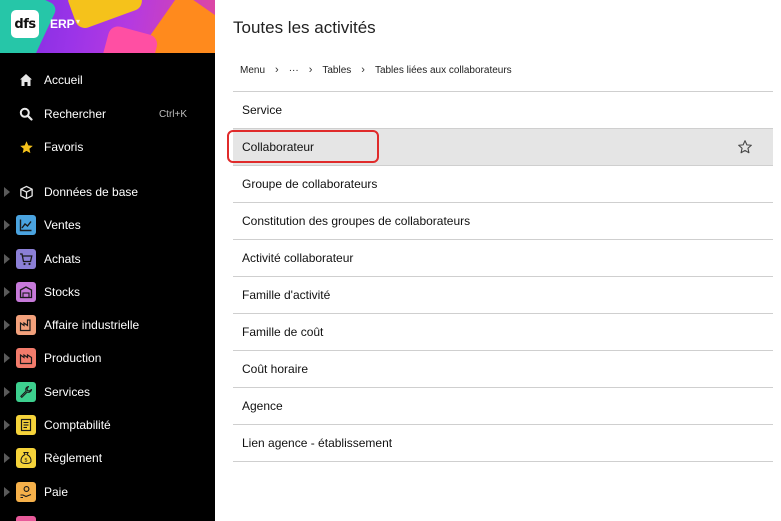  I want to click on sidebar-item-label: Règlement, so click(73, 458).